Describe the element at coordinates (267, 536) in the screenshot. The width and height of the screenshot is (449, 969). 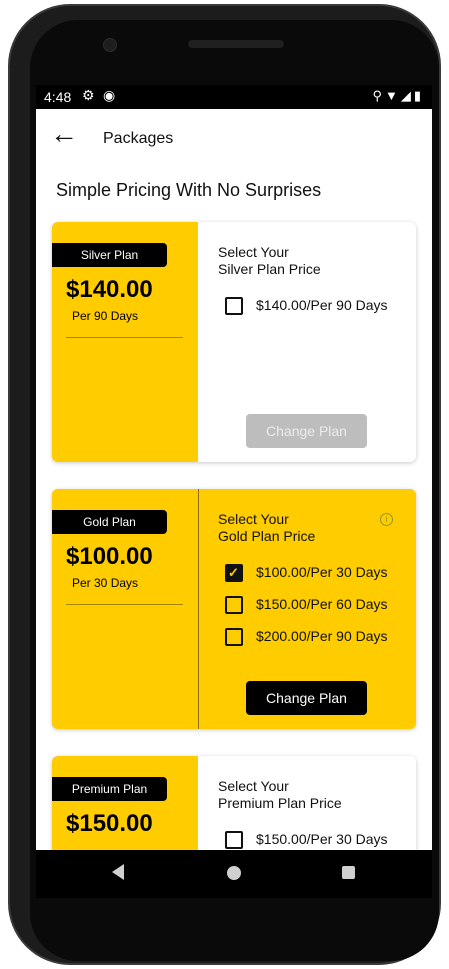
I see `select-title-line2: Gold Plan Price` at that location.